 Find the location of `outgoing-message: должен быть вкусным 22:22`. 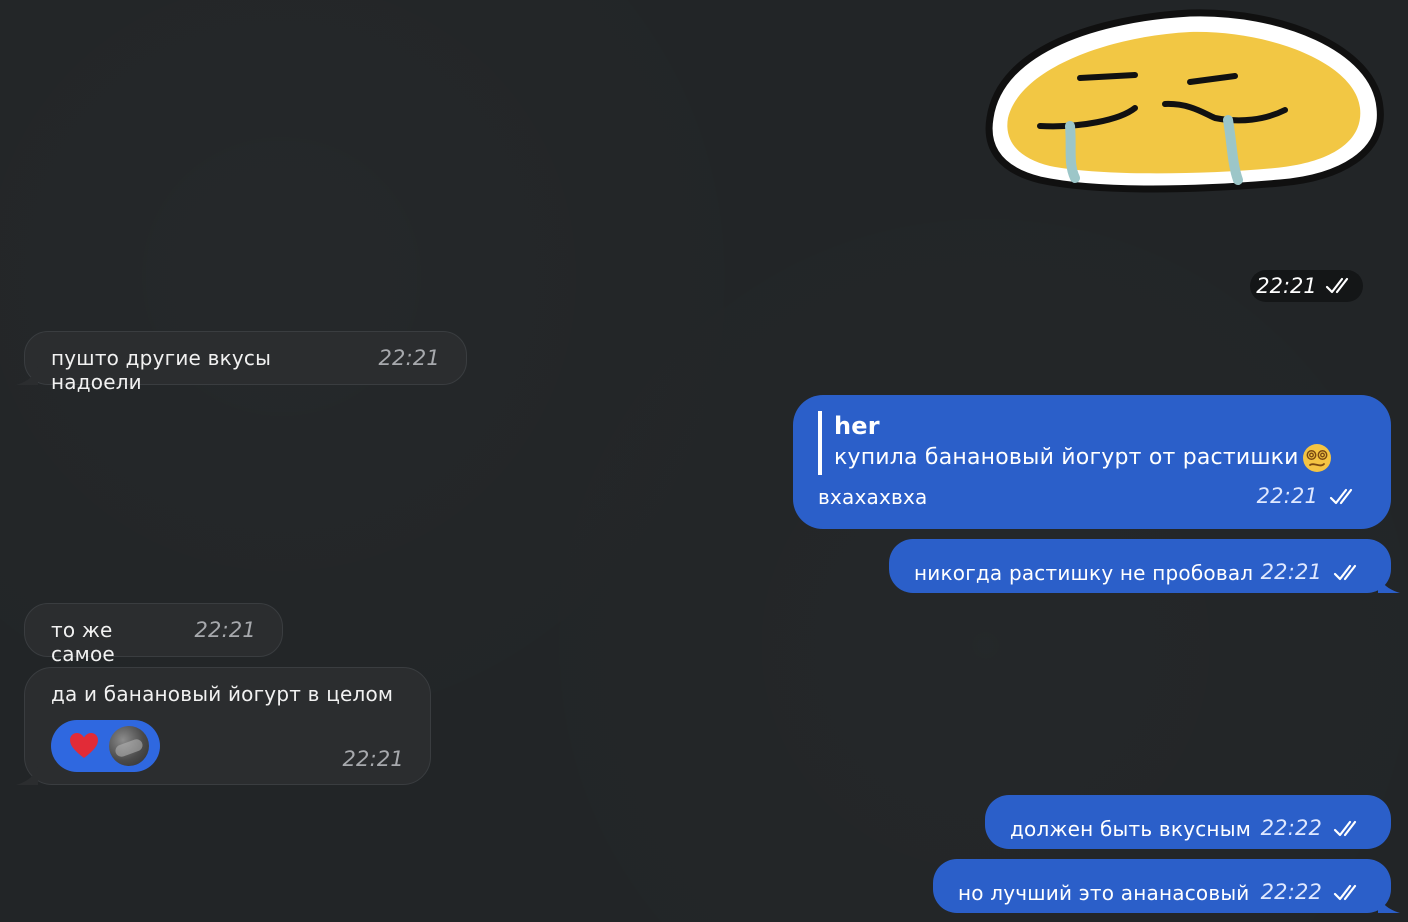

outgoing-message: должен быть вкусным 22:22 is located at coordinates (1188, 822).